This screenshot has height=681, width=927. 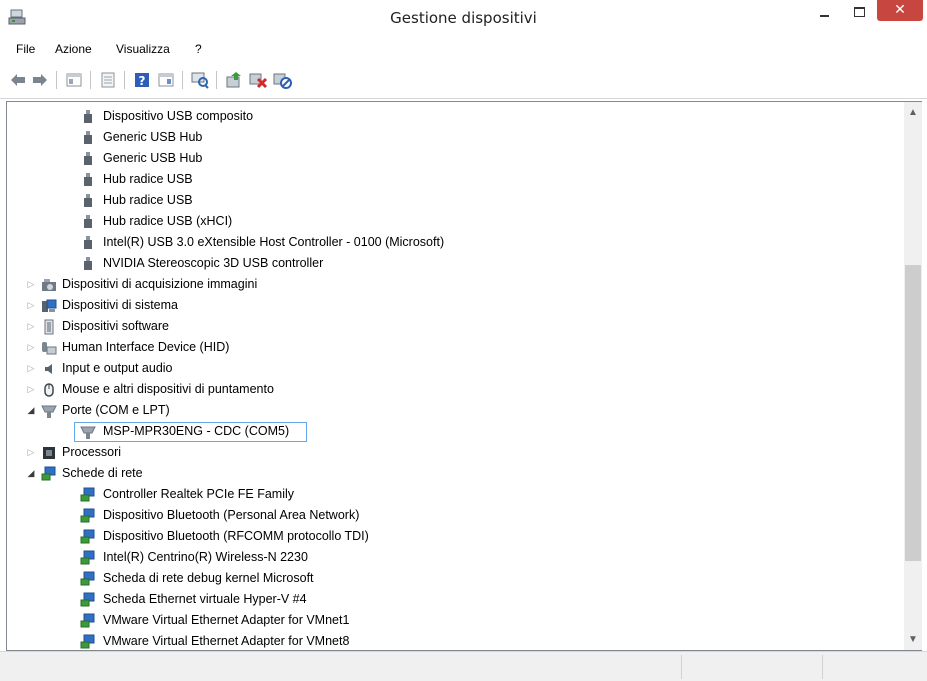 I want to click on tree-category-network: ◢ Schede di rete, so click(x=447, y=473).